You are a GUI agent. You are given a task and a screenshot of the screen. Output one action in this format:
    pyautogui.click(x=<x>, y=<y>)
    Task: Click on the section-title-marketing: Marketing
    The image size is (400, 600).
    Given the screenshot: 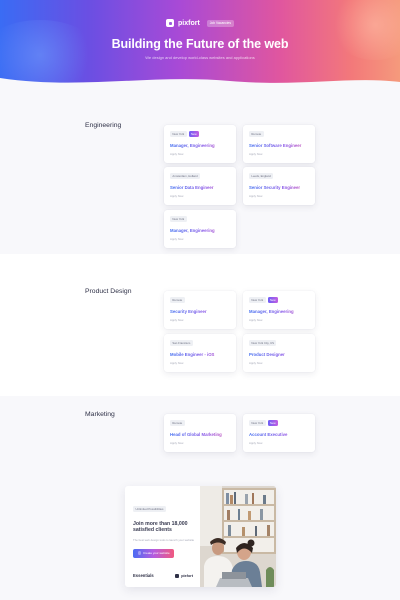 What is the action you would take?
    pyautogui.click(x=100, y=414)
    